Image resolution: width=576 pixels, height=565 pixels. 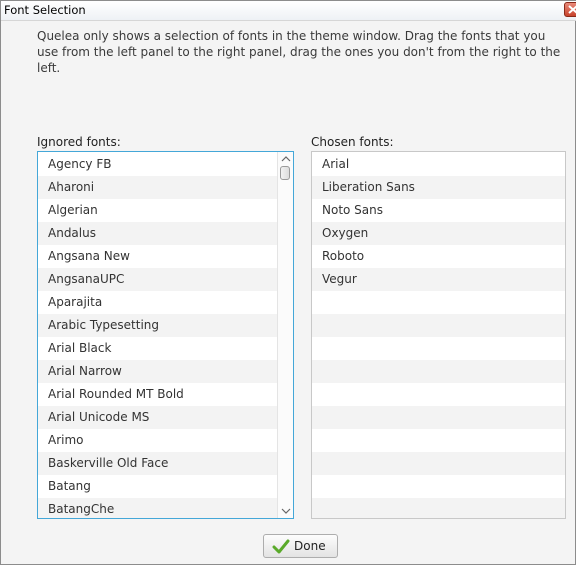 What do you see at coordinates (438, 187) in the screenshot?
I see `list-item: Liberation Sans` at bounding box center [438, 187].